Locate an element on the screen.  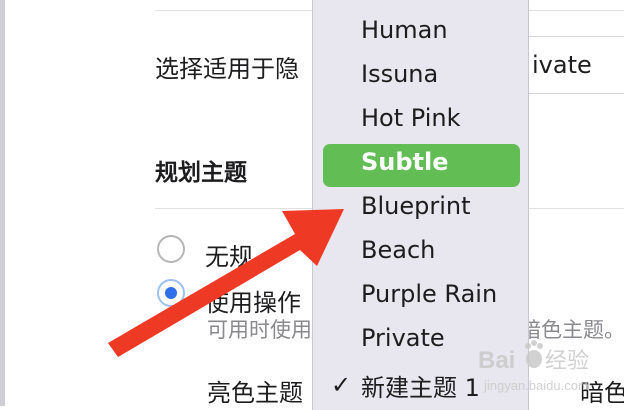
baidu-jingyan-watermark: Bai 经验 jingyan.baidu.com is located at coordinates (533, 366).